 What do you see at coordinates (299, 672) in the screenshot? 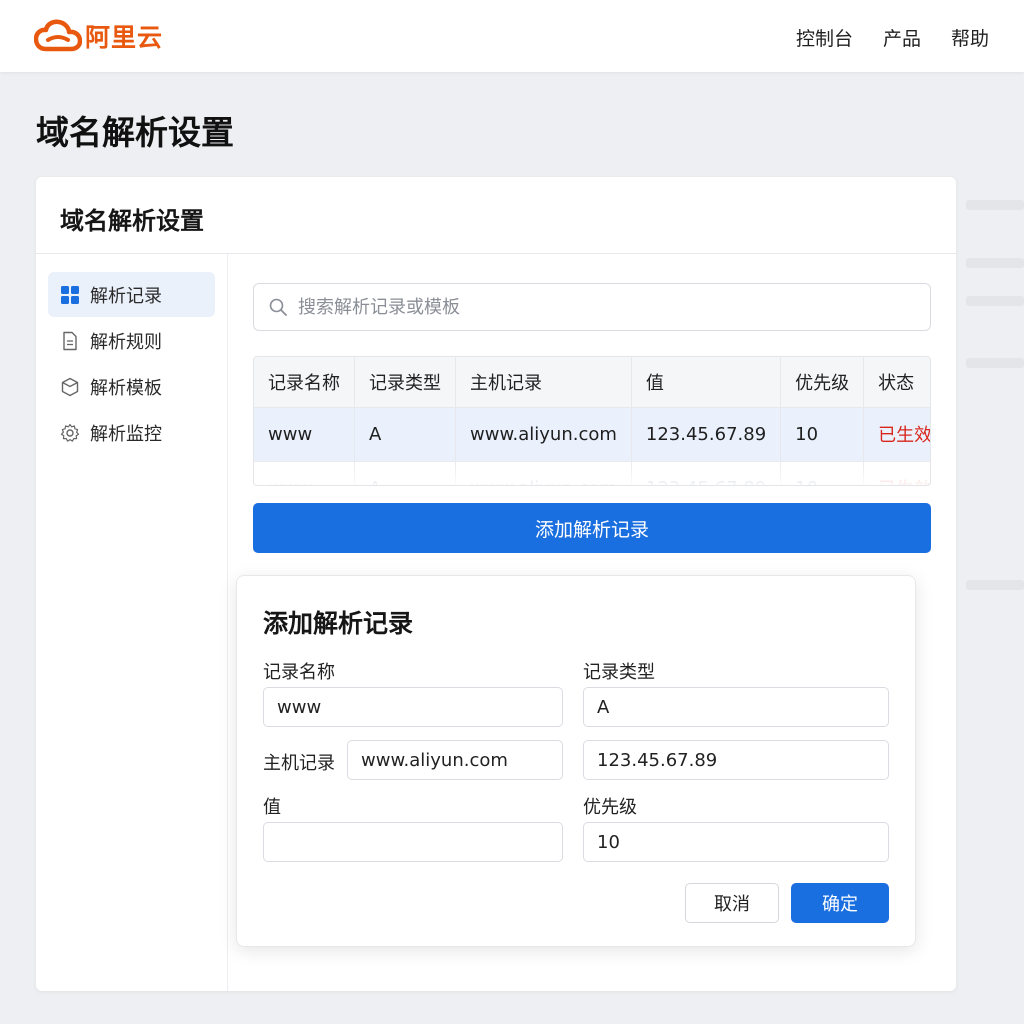
I see `record-name-label: 记录名称` at bounding box center [299, 672].